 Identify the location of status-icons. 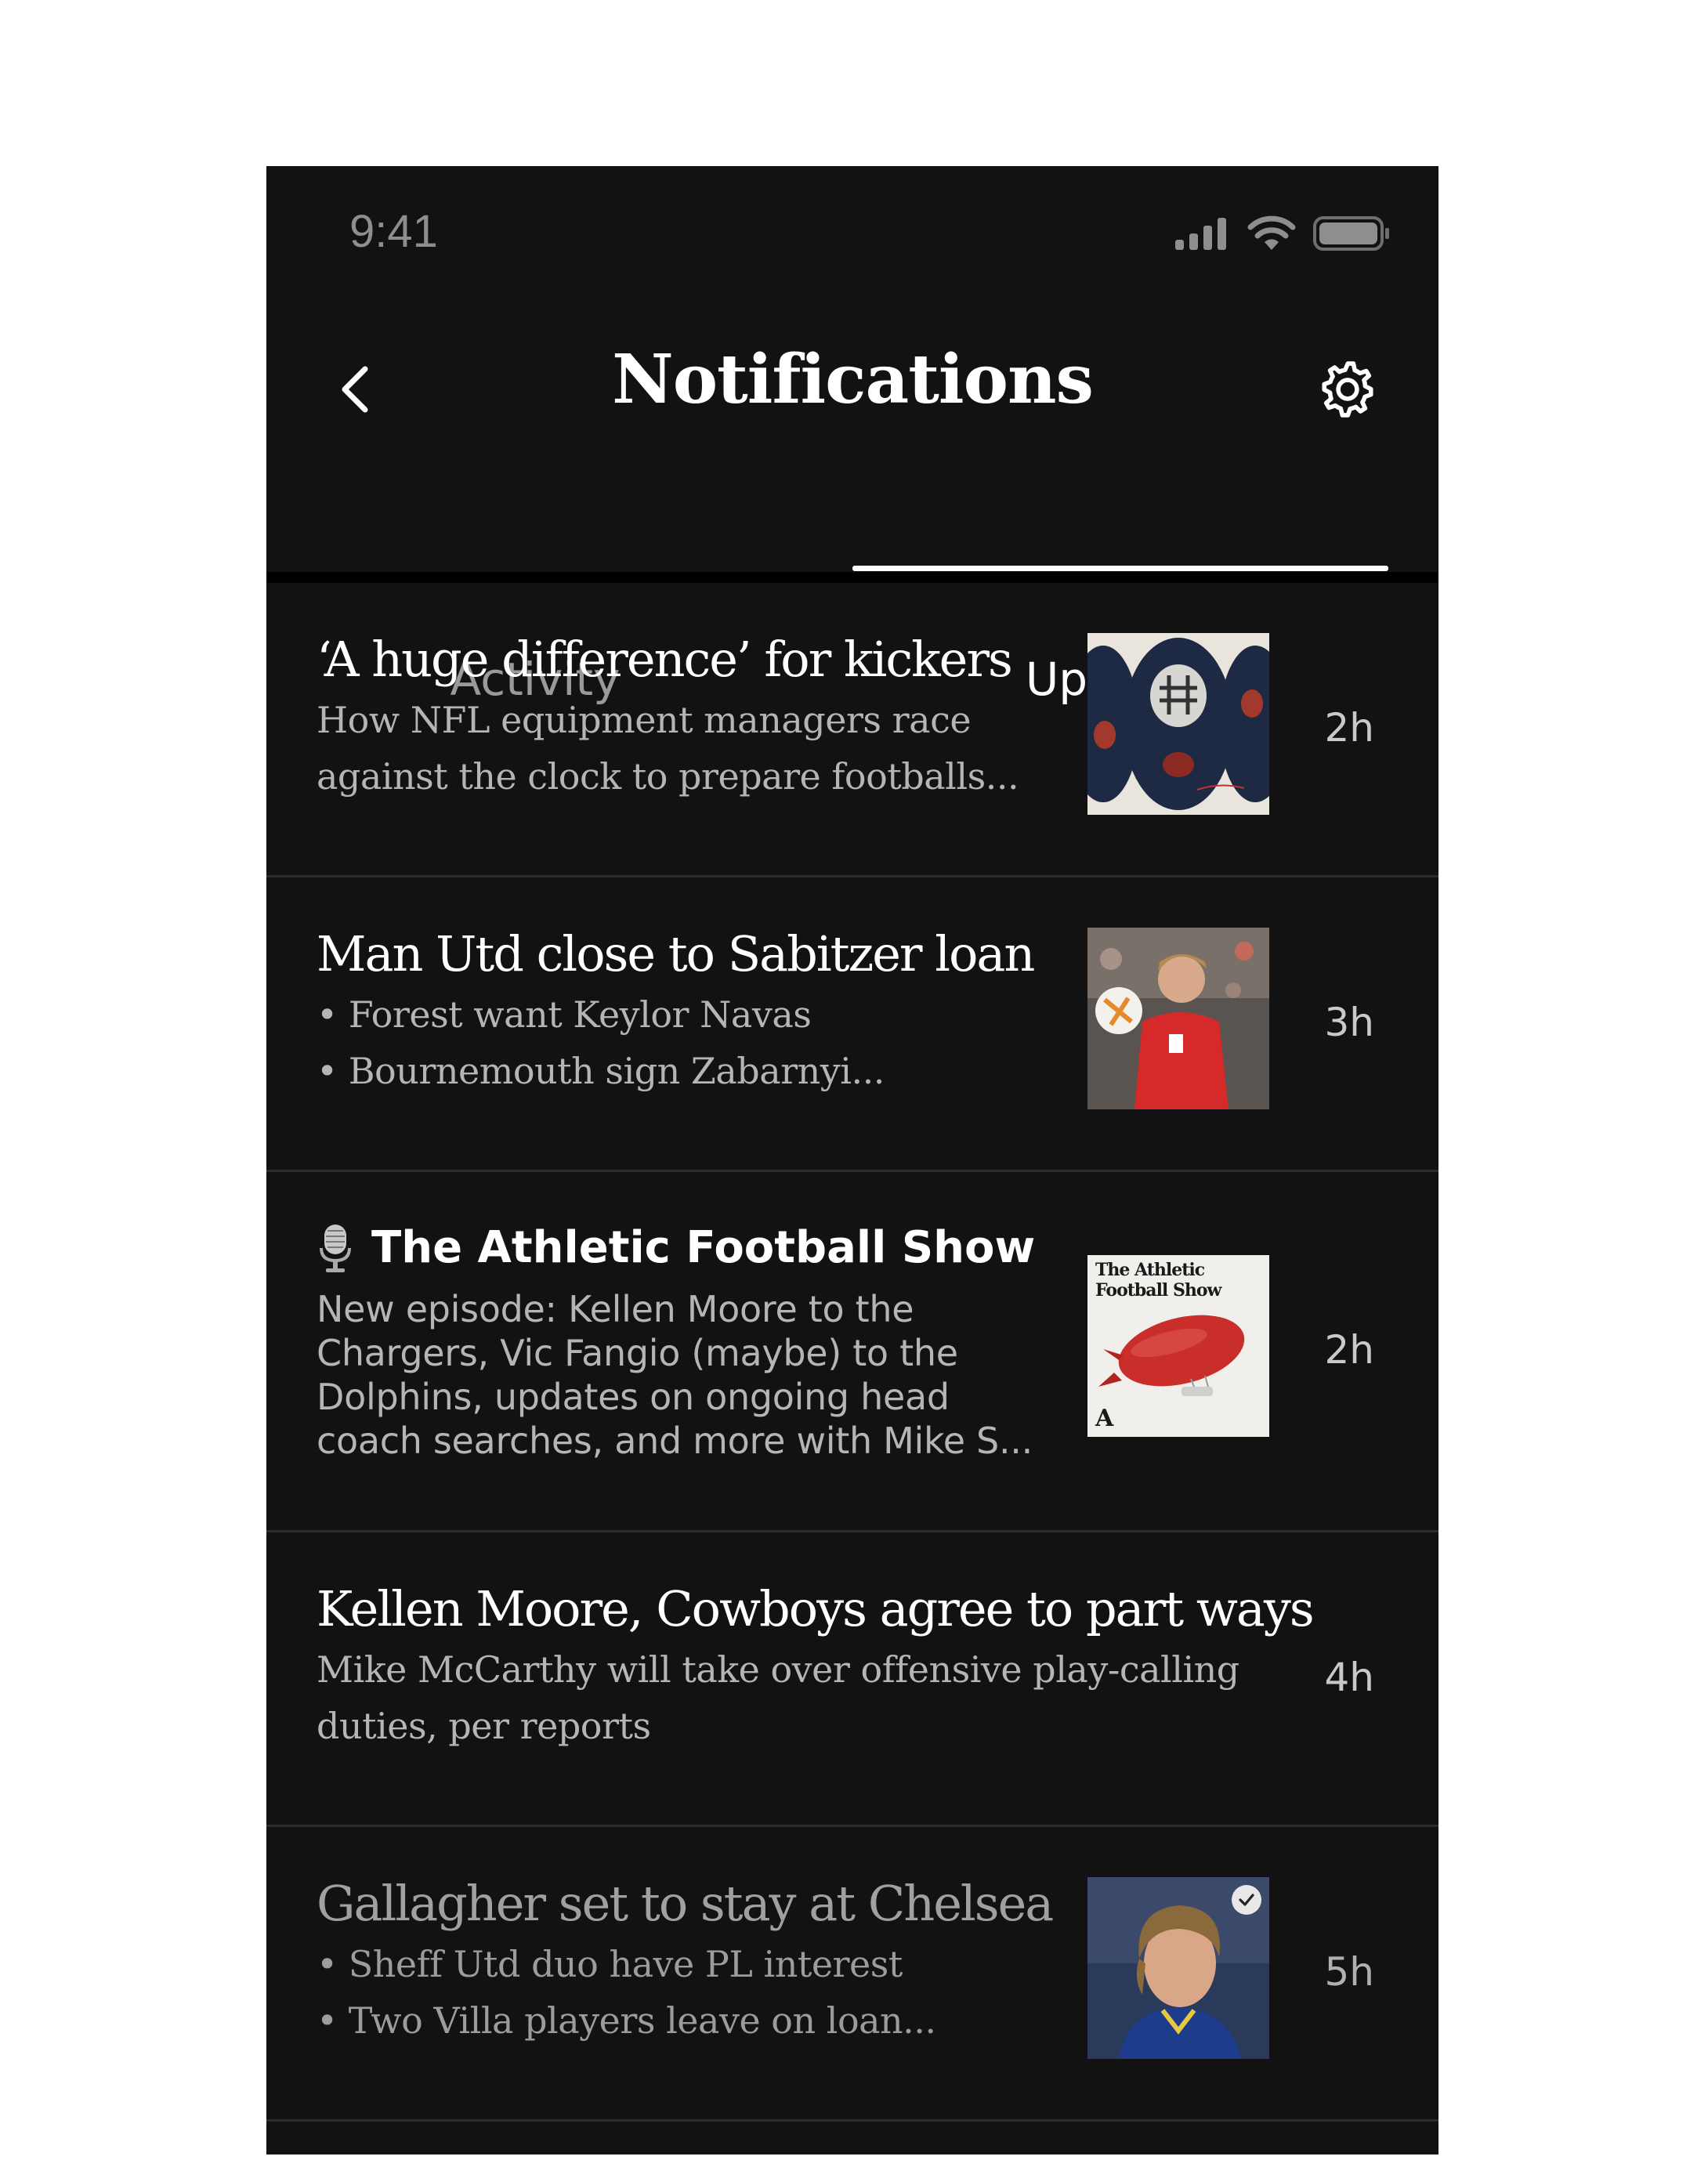
(1282, 233).